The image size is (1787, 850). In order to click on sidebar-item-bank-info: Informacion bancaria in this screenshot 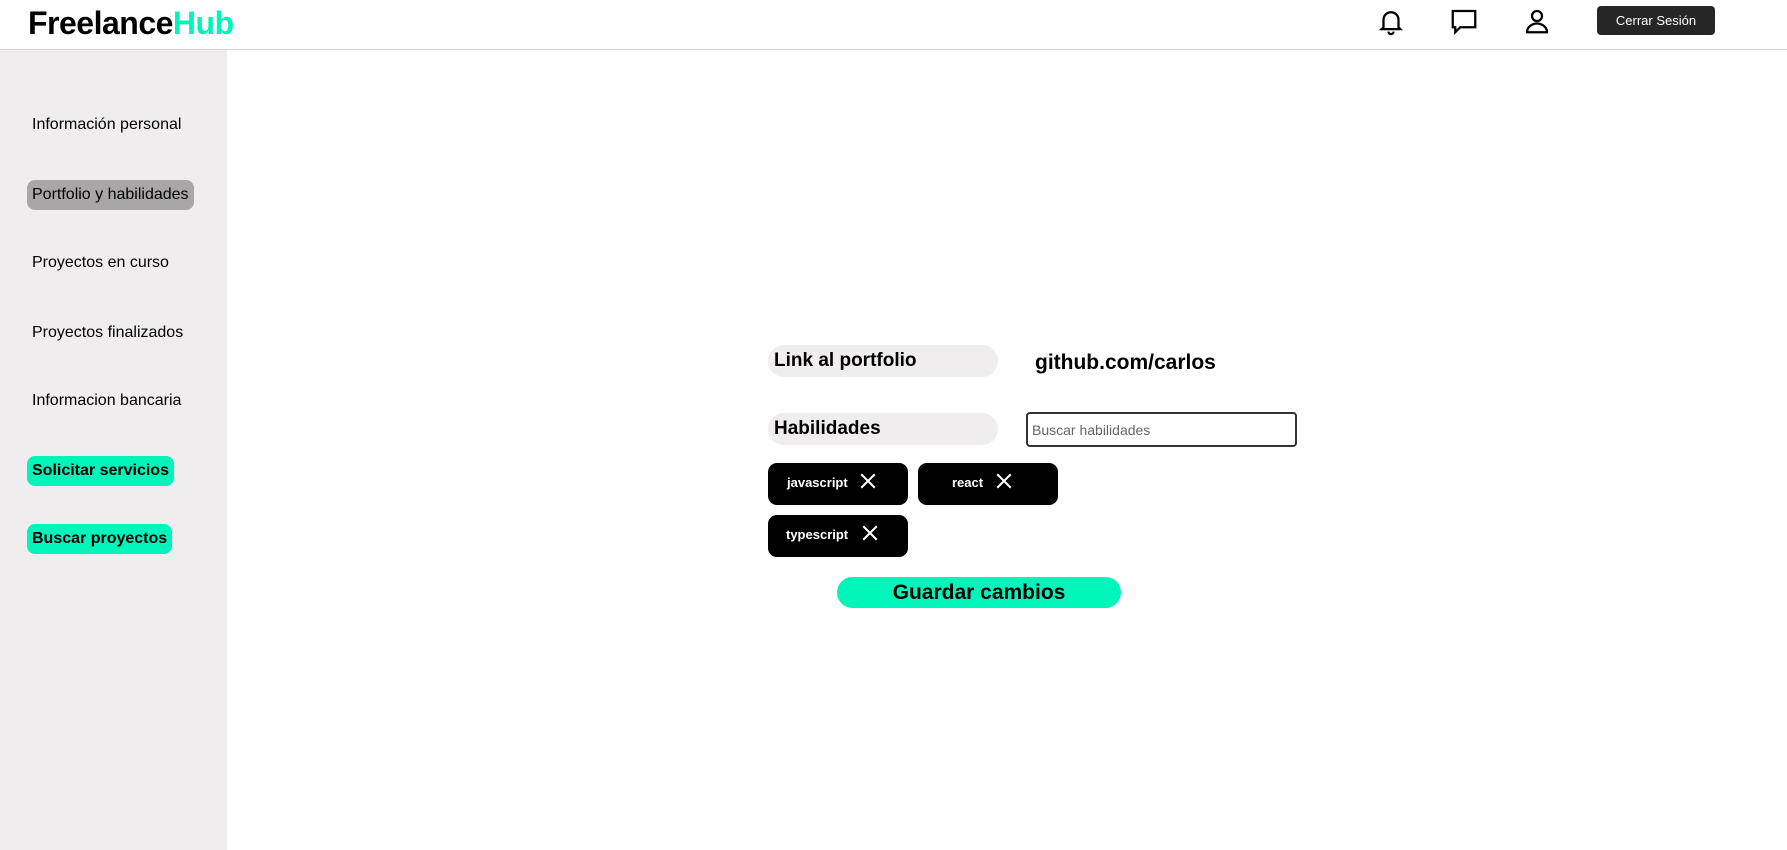, I will do `click(106, 401)`.